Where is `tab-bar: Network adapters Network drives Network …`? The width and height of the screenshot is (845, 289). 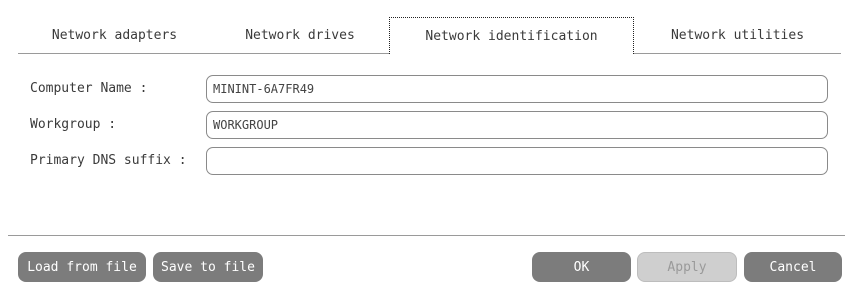
tab-bar: Network adapters Network drives Network … is located at coordinates (429, 35).